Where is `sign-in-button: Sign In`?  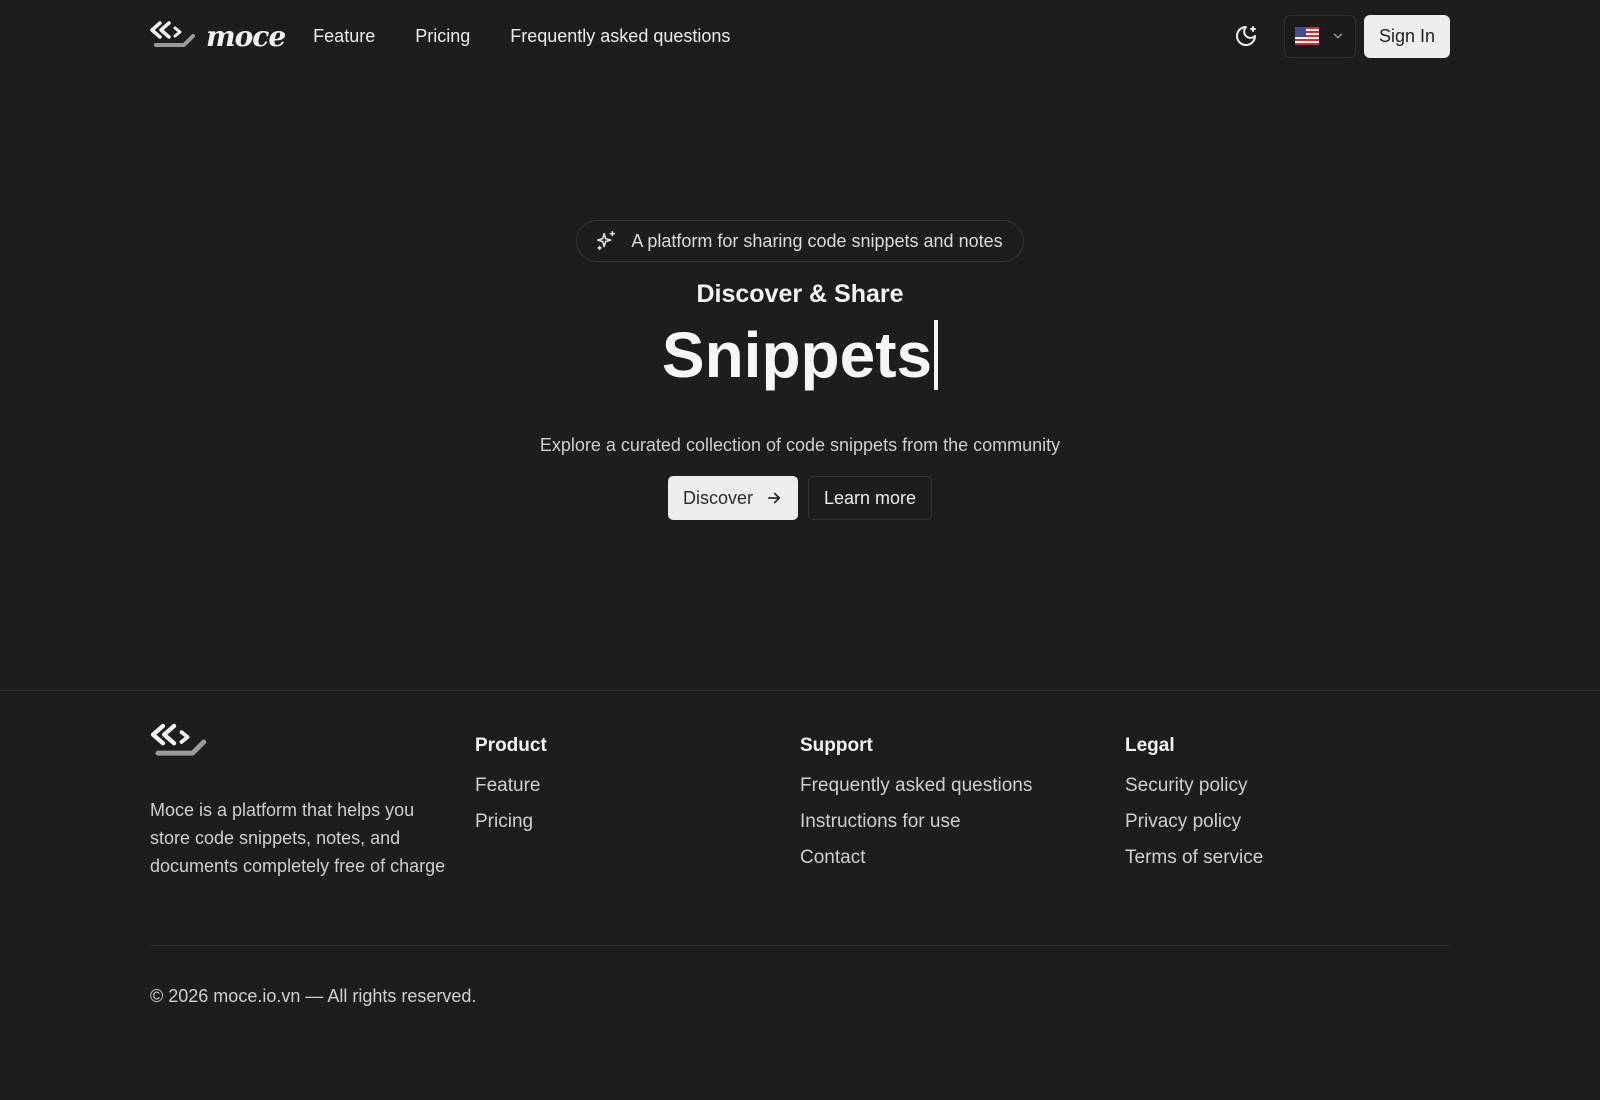 sign-in-button: Sign In is located at coordinates (1406, 36).